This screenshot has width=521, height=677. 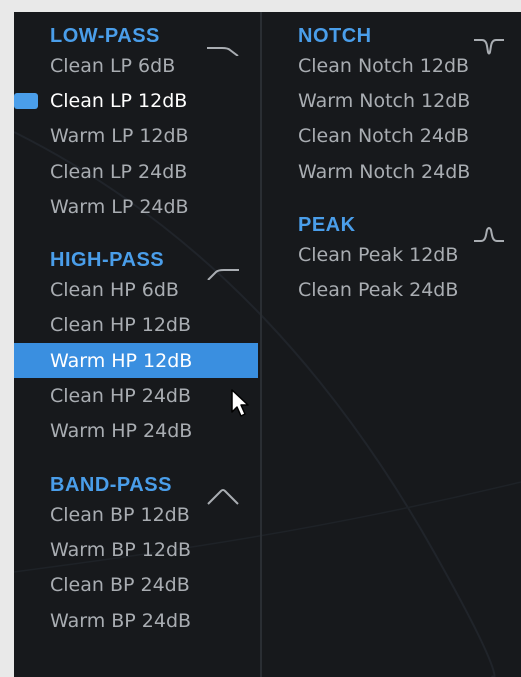 What do you see at coordinates (113, 65) in the screenshot?
I see `item-label: Clean LP 6dB` at bounding box center [113, 65].